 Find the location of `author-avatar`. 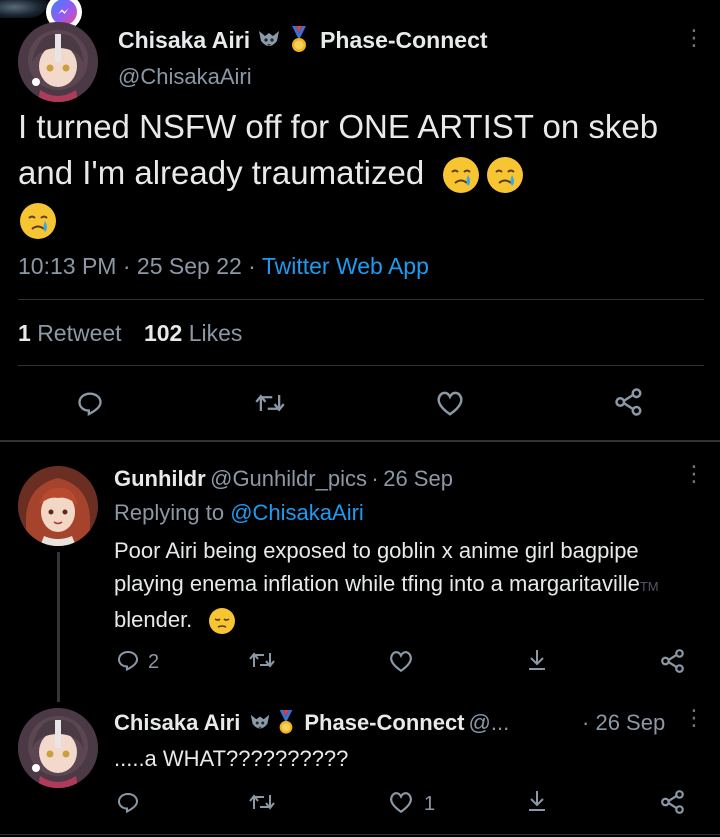

author-avatar is located at coordinates (58, 62).